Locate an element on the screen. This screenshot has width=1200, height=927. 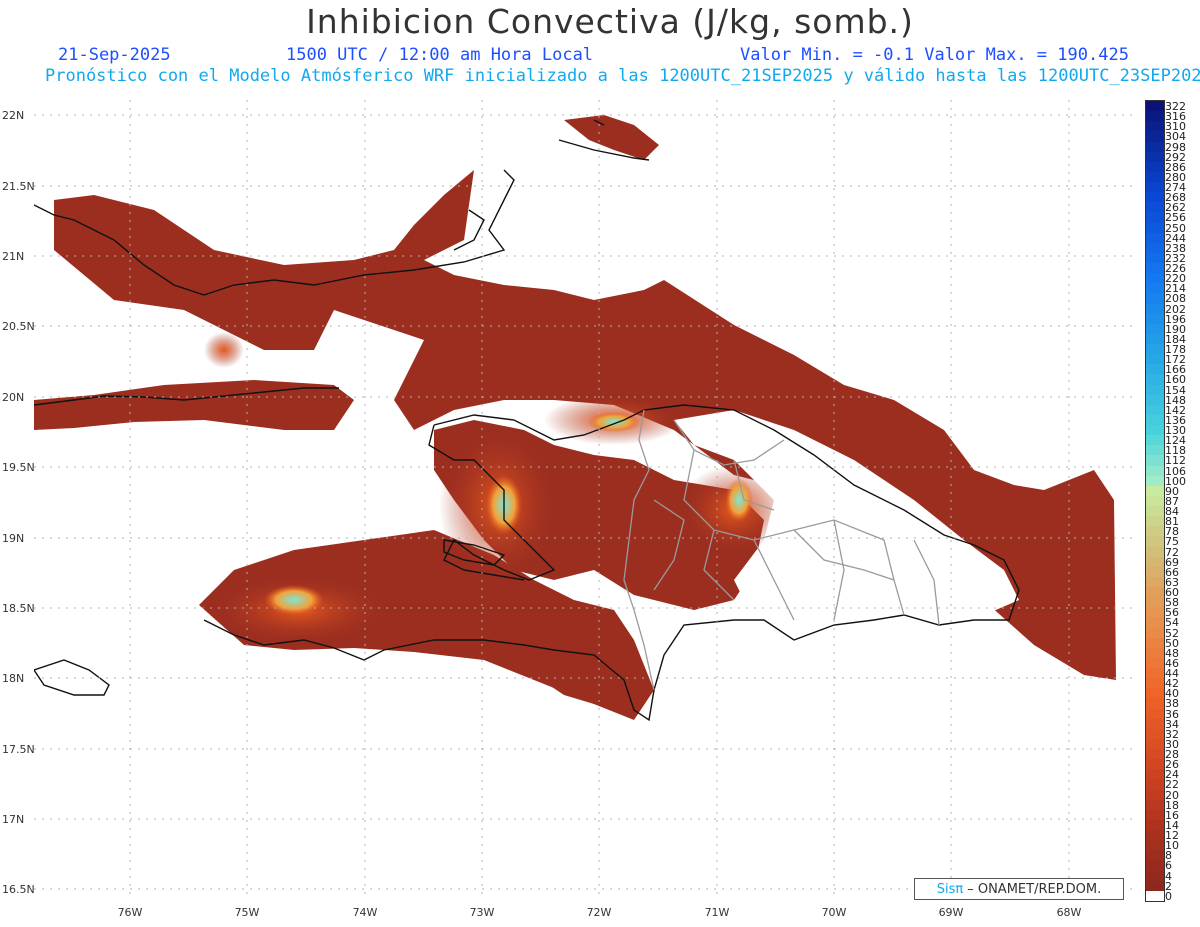
lat-label: 18.5N is located at coordinates (18, 608).